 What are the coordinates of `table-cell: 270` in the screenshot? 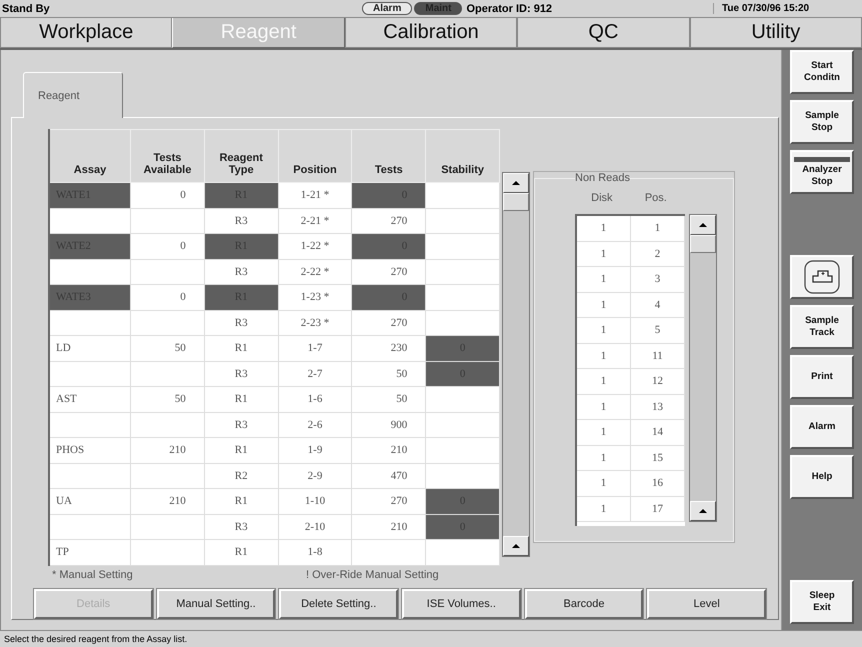 It's located at (389, 323).